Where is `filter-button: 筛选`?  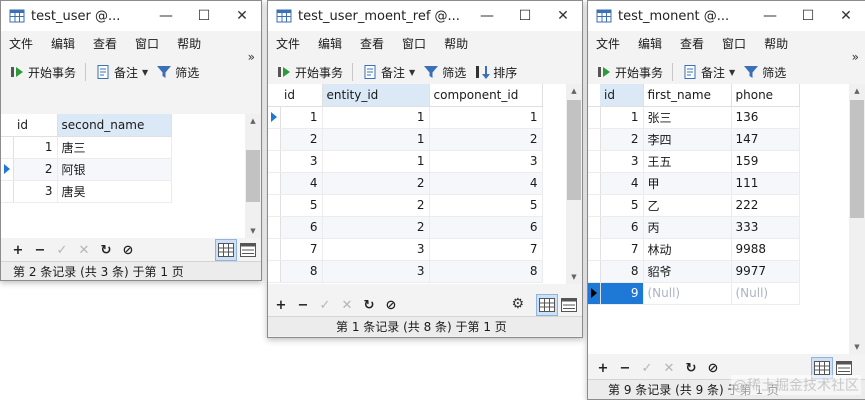
filter-button: 筛选 is located at coordinates (177, 72).